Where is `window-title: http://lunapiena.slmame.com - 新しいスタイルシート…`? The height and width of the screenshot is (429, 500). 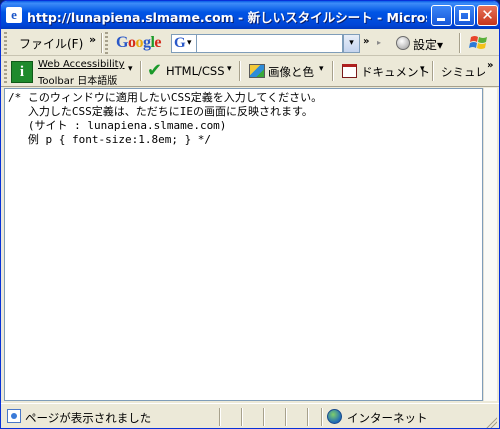 window-title: http://lunapiena.slmame.com - 新しいスタイルシート… is located at coordinates (227, 17).